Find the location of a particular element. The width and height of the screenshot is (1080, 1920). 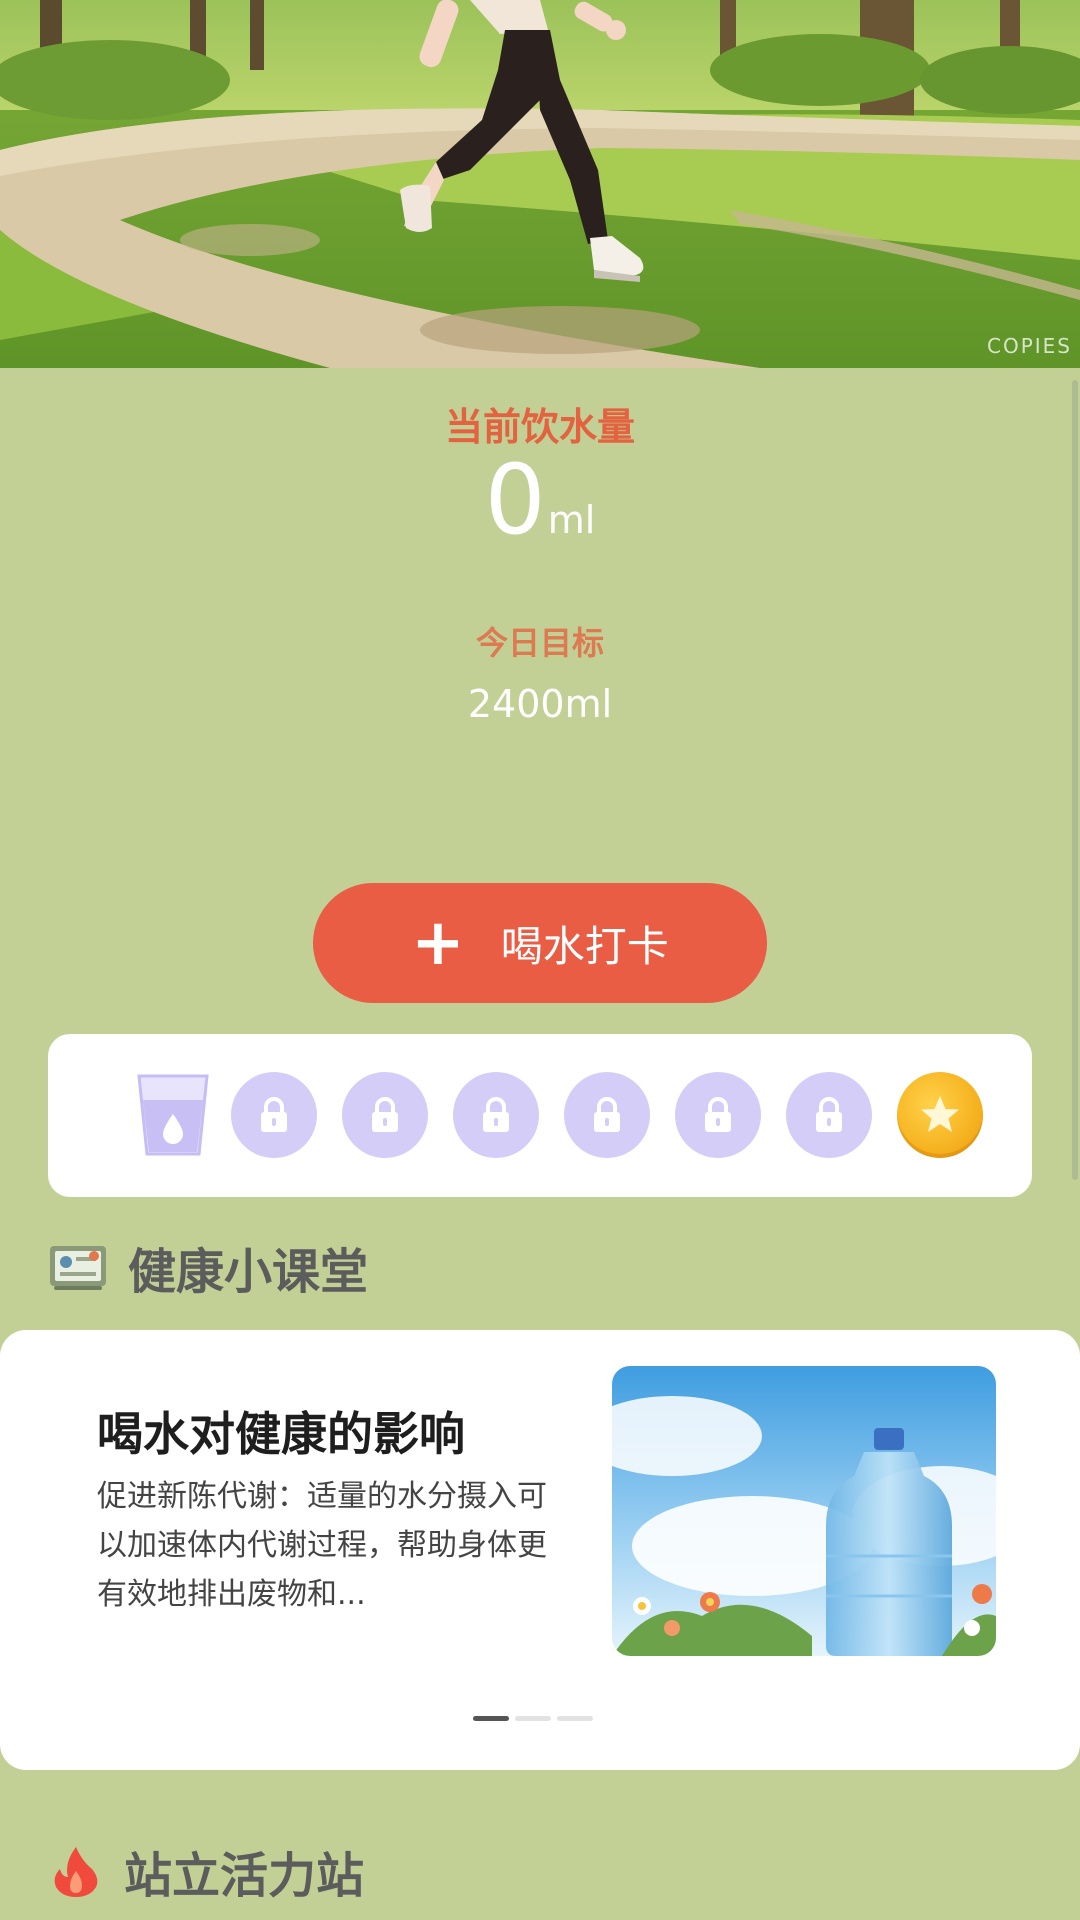

daily-goal-value: 2400ml is located at coordinates (540, 704).